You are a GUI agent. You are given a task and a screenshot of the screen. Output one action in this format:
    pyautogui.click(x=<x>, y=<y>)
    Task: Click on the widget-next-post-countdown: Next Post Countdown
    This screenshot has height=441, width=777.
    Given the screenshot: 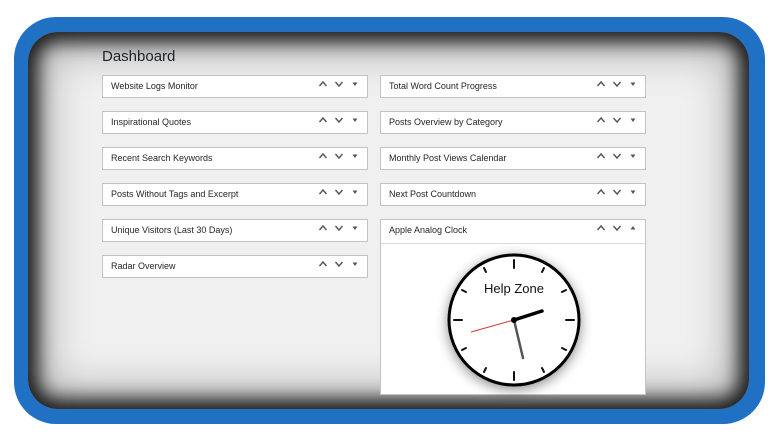 What is the action you would take?
    pyautogui.click(x=513, y=194)
    